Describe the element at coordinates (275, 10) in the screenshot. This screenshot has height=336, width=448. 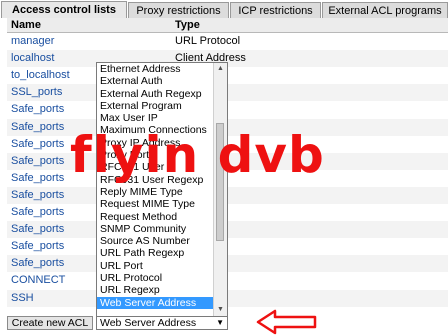
I see `tab-icp-restrictions: ICP restrictions` at that location.